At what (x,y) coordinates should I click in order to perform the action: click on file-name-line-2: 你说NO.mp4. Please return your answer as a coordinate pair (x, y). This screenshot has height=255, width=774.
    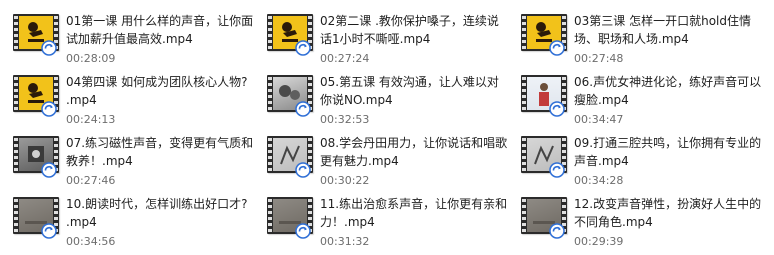
    Looking at the image, I should click on (356, 100).